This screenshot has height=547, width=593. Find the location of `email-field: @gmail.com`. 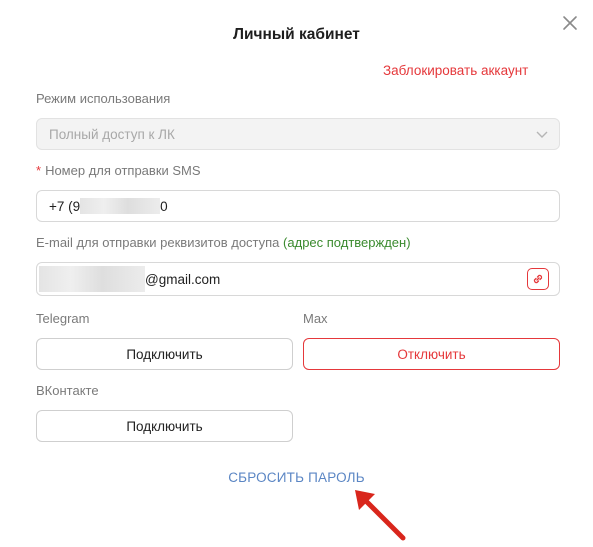

email-field: @gmail.com is located at coordinates (298, 279).